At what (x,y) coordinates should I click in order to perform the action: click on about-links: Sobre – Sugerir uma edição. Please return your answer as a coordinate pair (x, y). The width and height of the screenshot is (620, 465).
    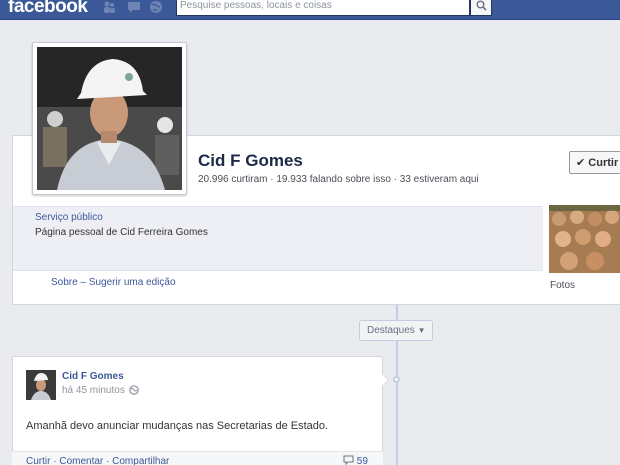
    Looking at the image, I should click on (113, 282).